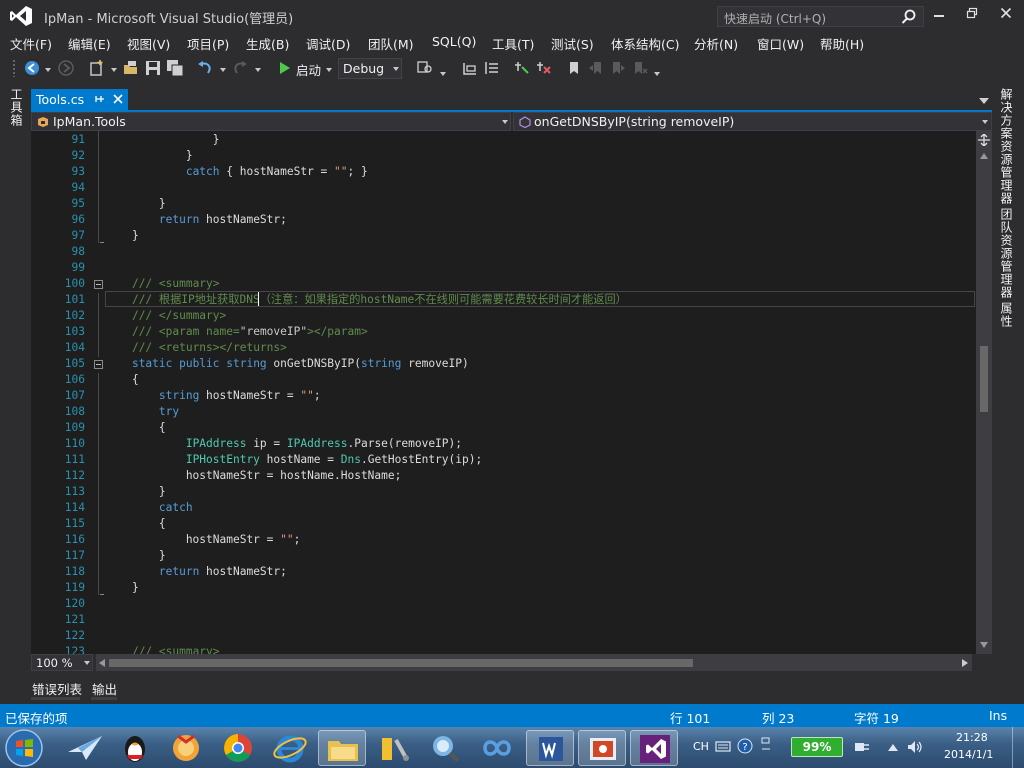 This screenshot has height=768, width=1024. I want to click on taskbar-app-chrome, so click(238, 748).